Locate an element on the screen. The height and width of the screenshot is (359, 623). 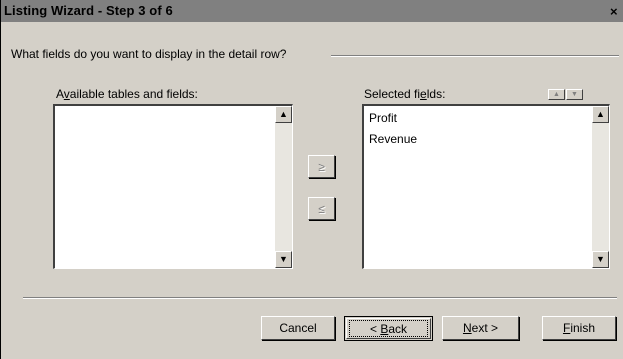
move-down-icon: ▼ is located at coordinates (574, 94).